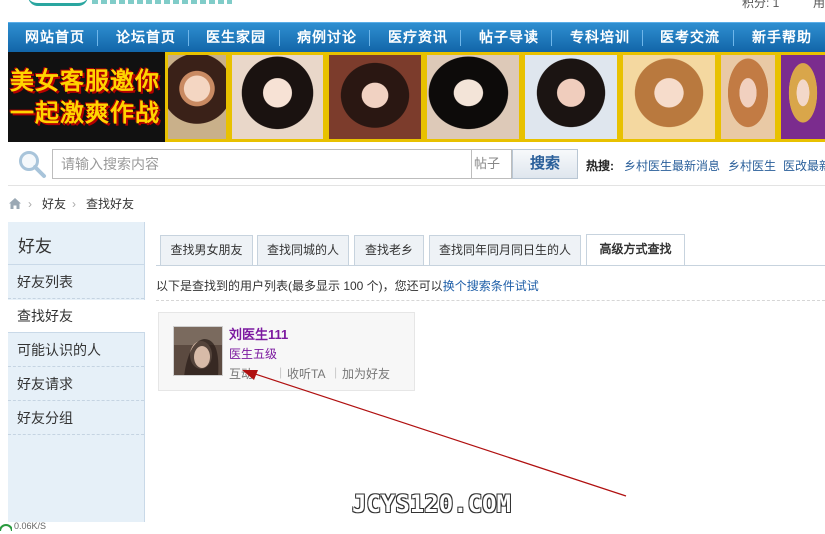 This screenshot has width=825, height=534. What do you see at coordinates (299, 286) in the screenshot?
I see `result-note-text: 以下是查找到的用户列表(最多显示 100 个)，您还可以` at bounding box center [299, 286].